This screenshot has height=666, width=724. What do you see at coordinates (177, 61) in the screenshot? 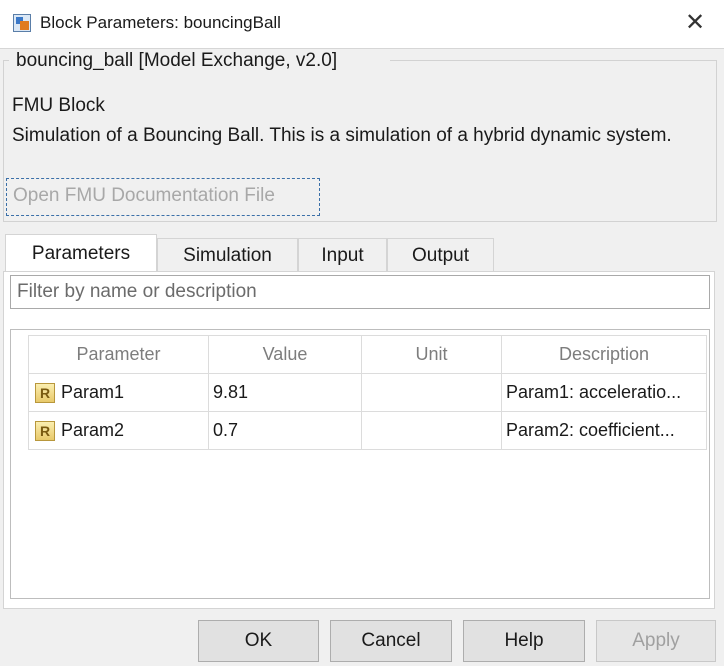
I see `group-title: bouncing_ball [Model Exchange, v2.0]` at bounding box center [177, 61].